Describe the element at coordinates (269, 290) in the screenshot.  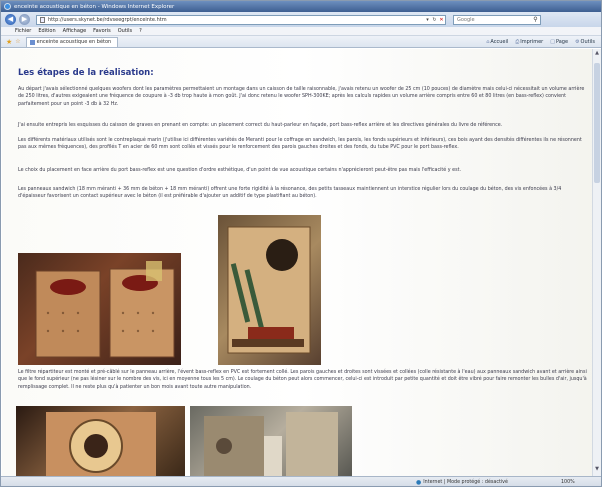
I see `photo-rear-panel` at that location.